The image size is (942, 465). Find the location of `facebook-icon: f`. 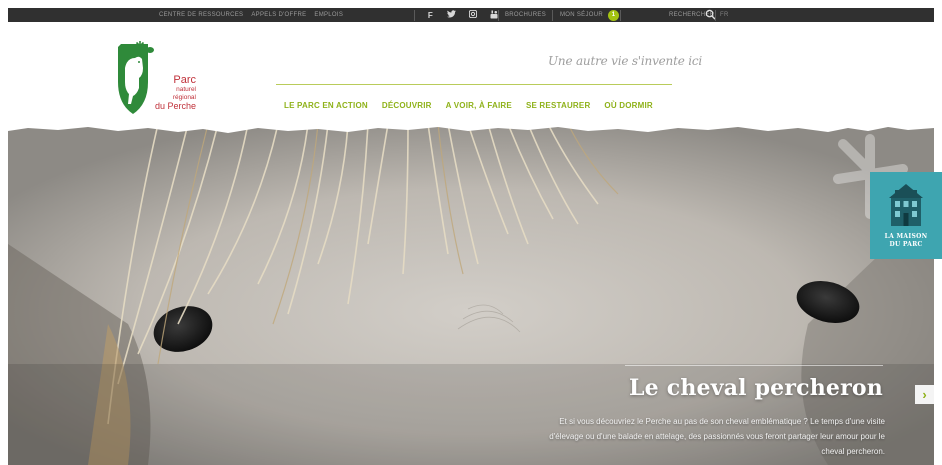

facebook-icon: f is located at coordinates (430, 15).